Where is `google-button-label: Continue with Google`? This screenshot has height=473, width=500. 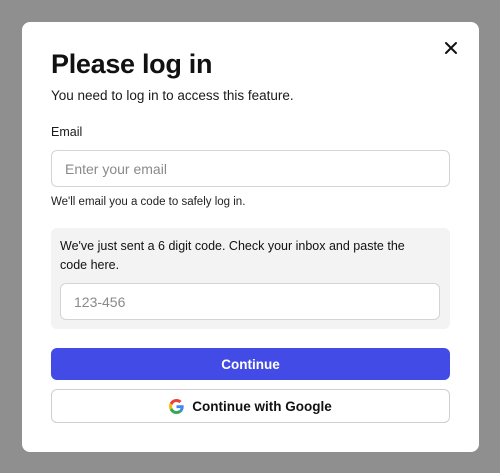 google-button-label: Continue with Google is located at coordinates (262, 406).